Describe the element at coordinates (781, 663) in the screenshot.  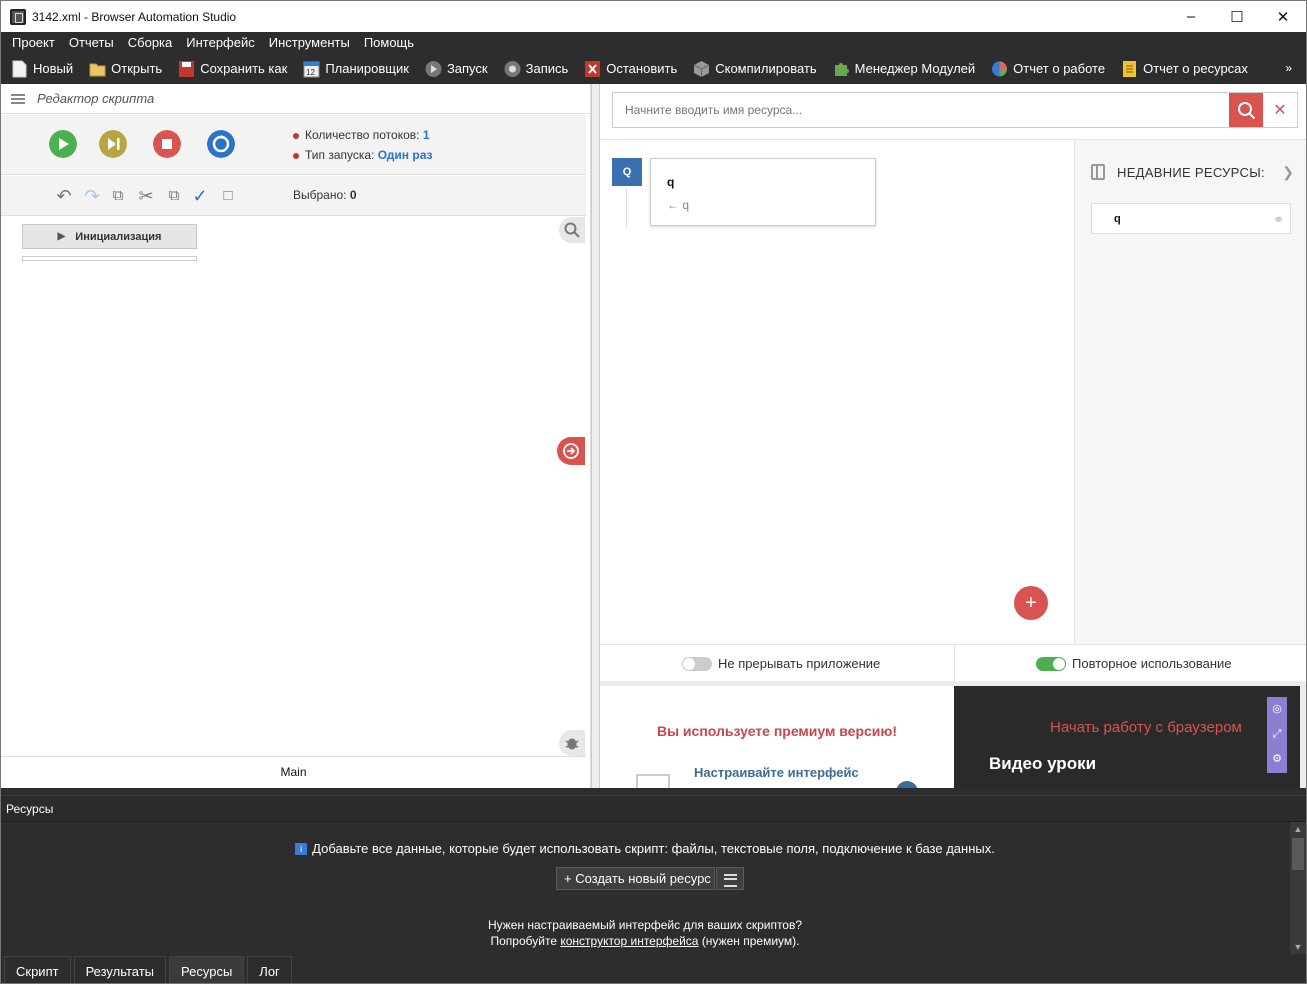
I see `no-interrupt-option: Не прерывать приложение` at that location.